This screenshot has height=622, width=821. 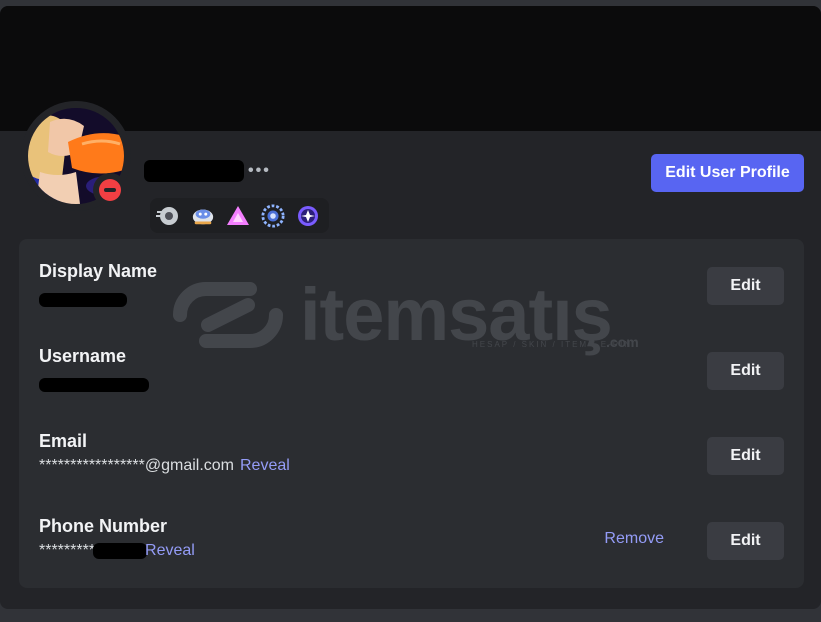 I want to click on orb-icon, so click(x=308, y=216).